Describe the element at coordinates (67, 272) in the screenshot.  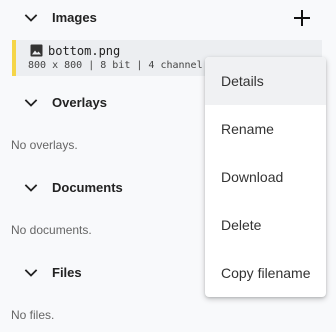
I see `section-title: Files` at that location.